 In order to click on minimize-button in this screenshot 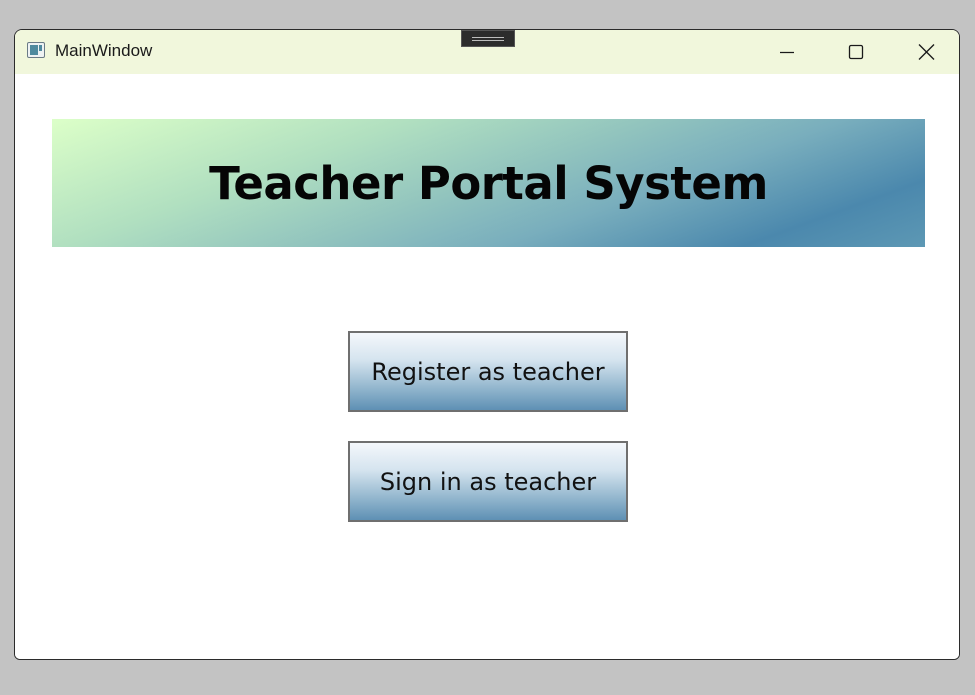, I will do `click(787, 52)`.